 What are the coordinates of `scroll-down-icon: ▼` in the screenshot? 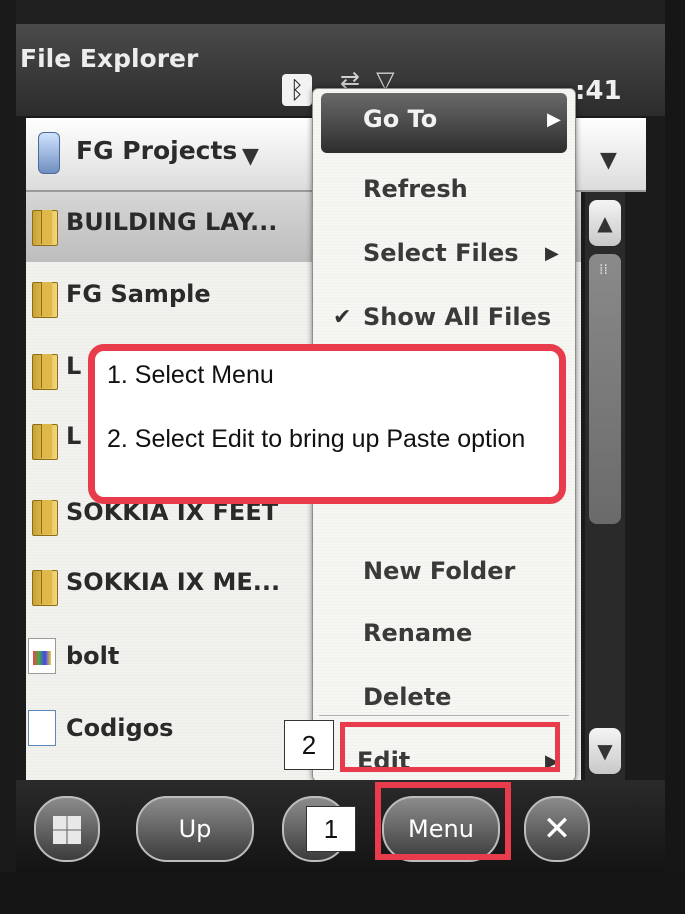 It's located at (605, 751).